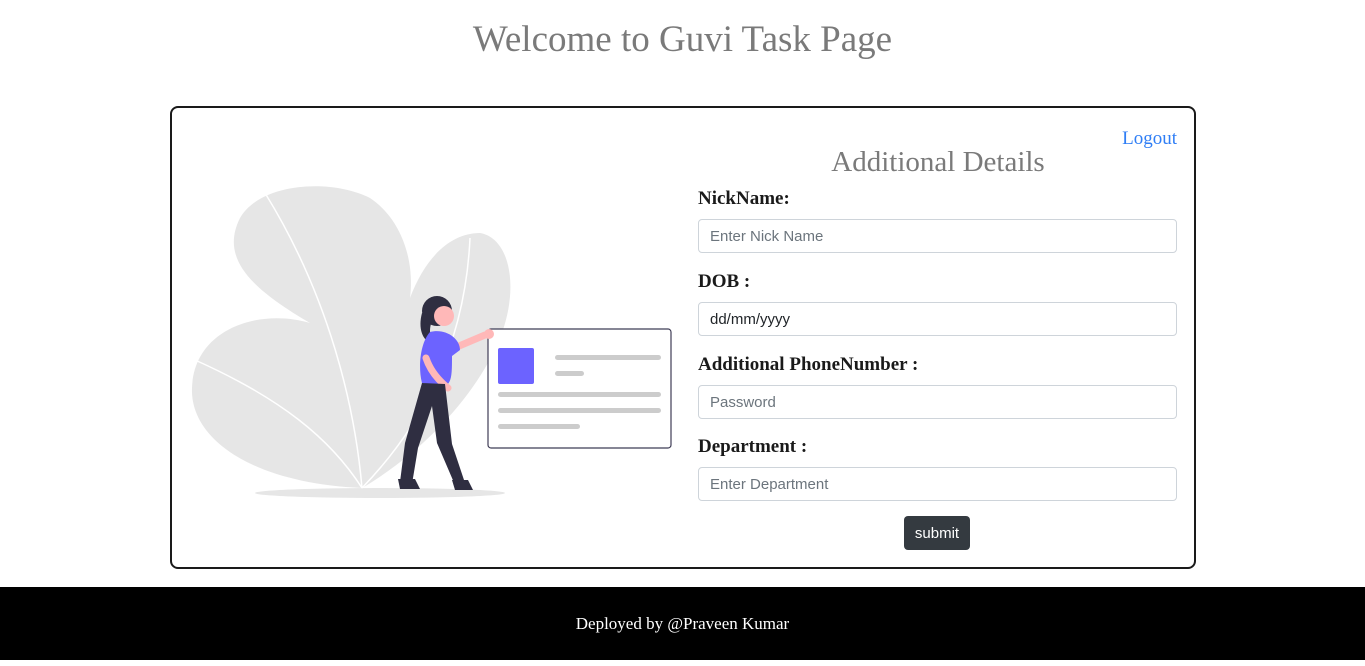 Image resolution: width=1365 pixels, height=666 pixels. What do you see at coordinates (682, 39) in the screenshot?
I see `page-title: Welcome to Guvi Task Page` at bounding box center [682, 39].